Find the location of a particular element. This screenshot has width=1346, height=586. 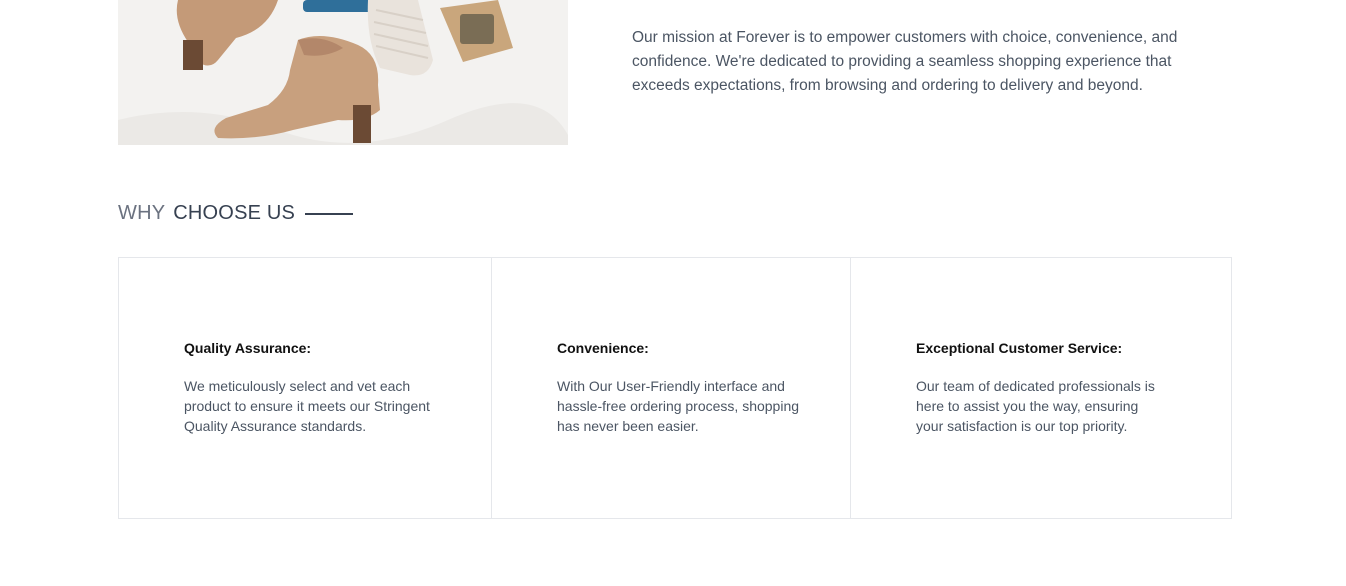

title-underline-rule is located at coordinates (329, 213).